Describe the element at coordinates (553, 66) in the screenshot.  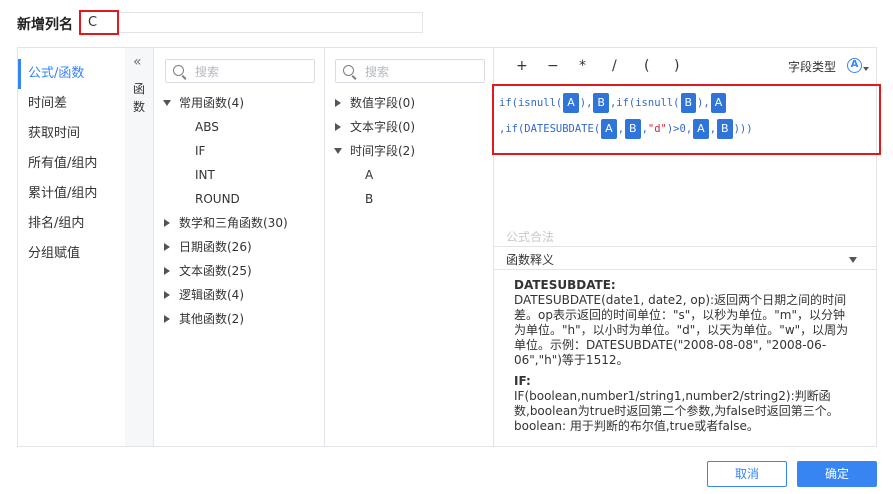
I see `operator-button: −` at that location.